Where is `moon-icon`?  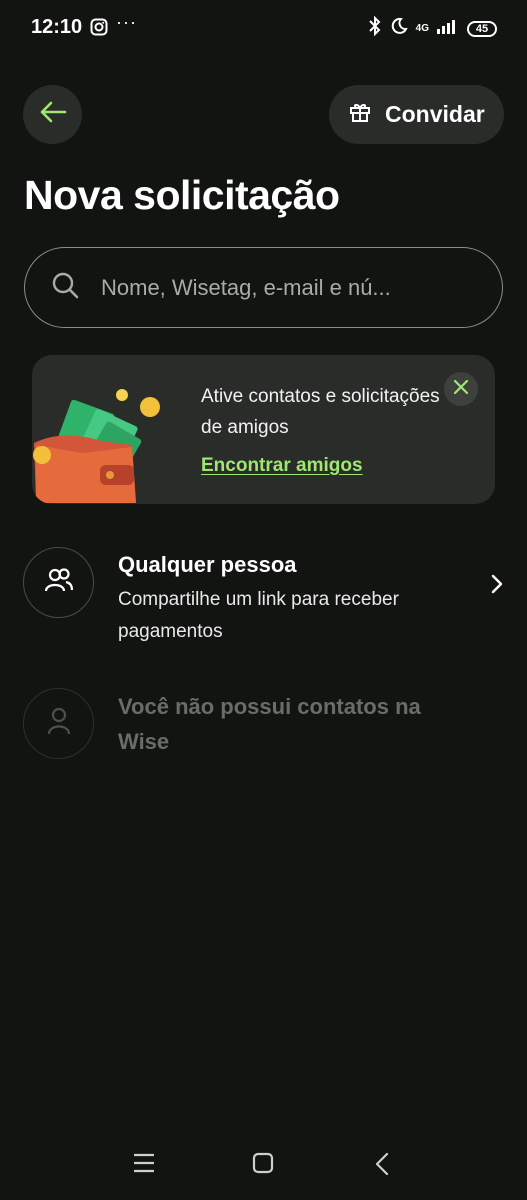 moon-icon is located at coordinates (399, 28).